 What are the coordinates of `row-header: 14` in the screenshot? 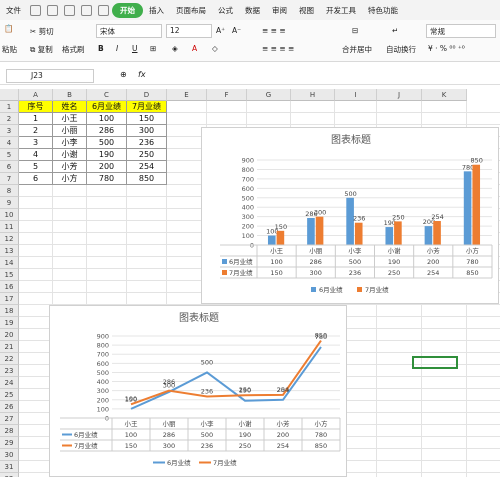 It's located at (9, 263).